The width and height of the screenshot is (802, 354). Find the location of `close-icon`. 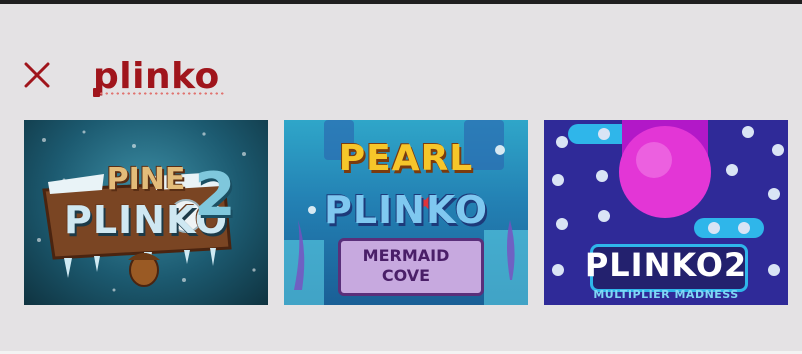

close-icon is located at coordinates (37, 75).